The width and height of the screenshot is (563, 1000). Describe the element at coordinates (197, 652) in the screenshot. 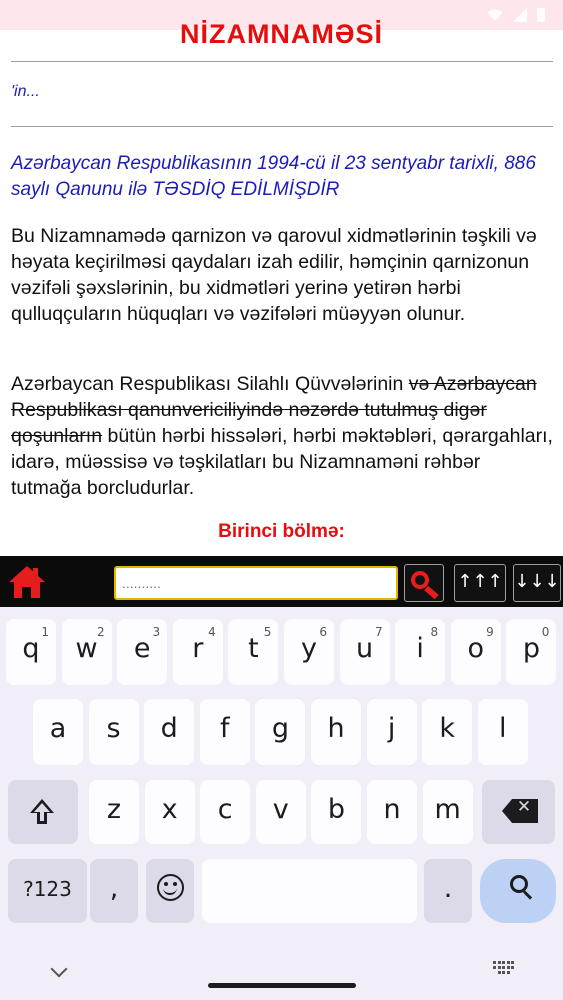

I see `key-r: r4` at that location.